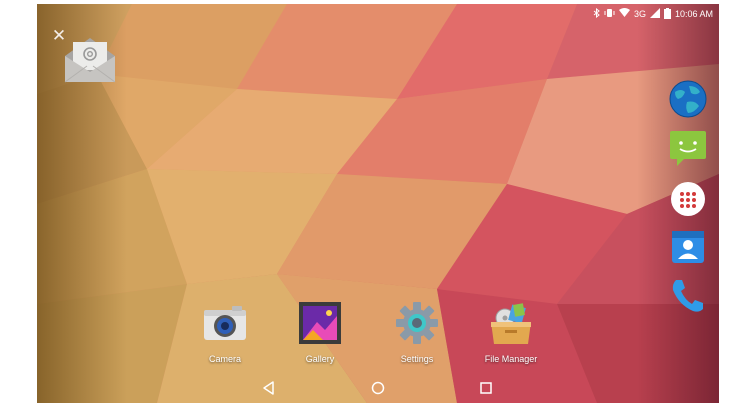  I want to click on app-drawer-icon, so click(688, 199).